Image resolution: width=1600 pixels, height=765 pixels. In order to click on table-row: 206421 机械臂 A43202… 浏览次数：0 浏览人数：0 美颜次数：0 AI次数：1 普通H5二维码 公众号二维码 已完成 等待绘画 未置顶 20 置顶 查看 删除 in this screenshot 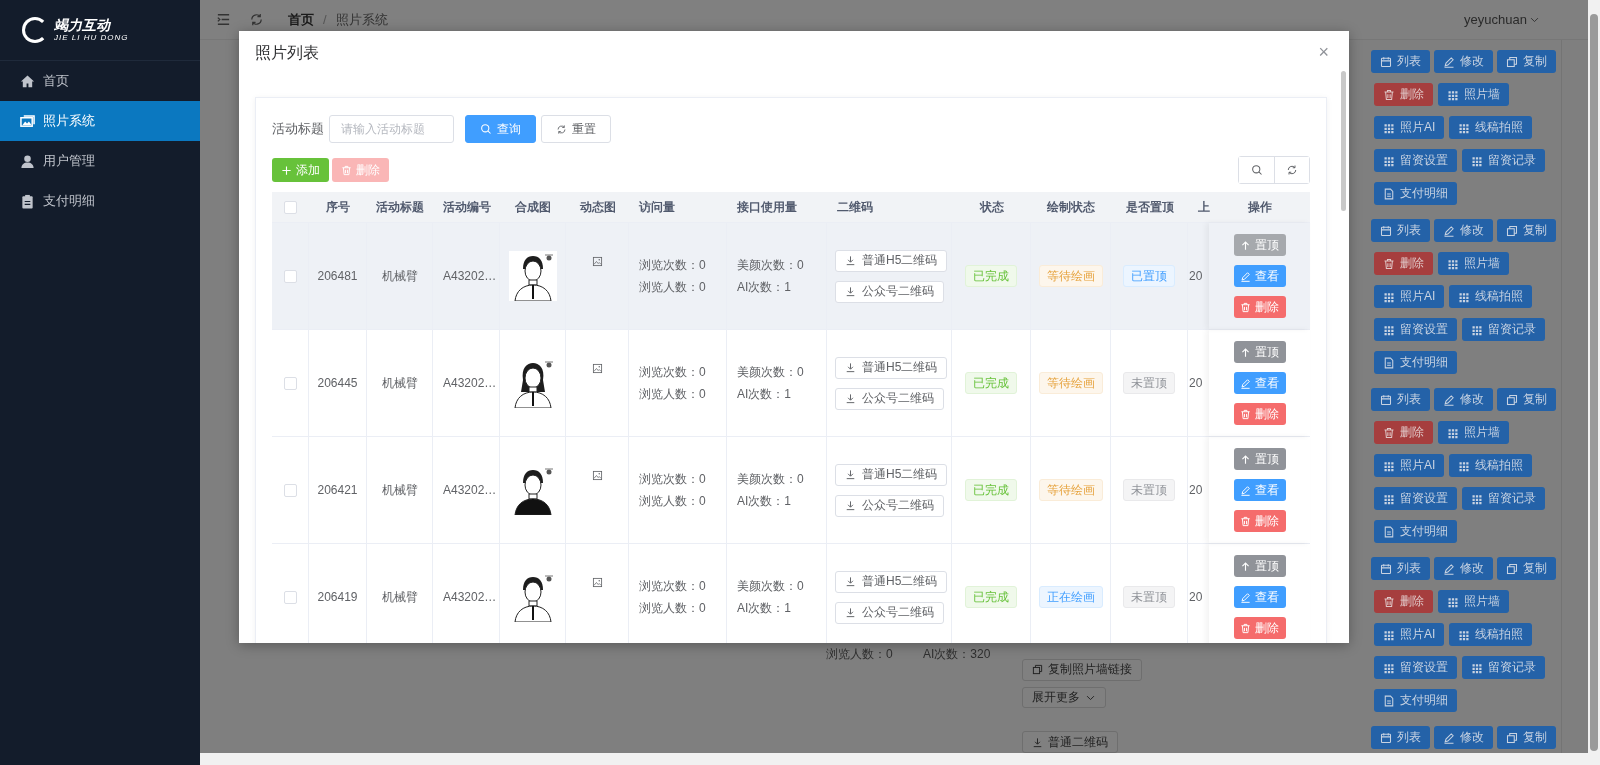, I will do `click(791, 490)`.